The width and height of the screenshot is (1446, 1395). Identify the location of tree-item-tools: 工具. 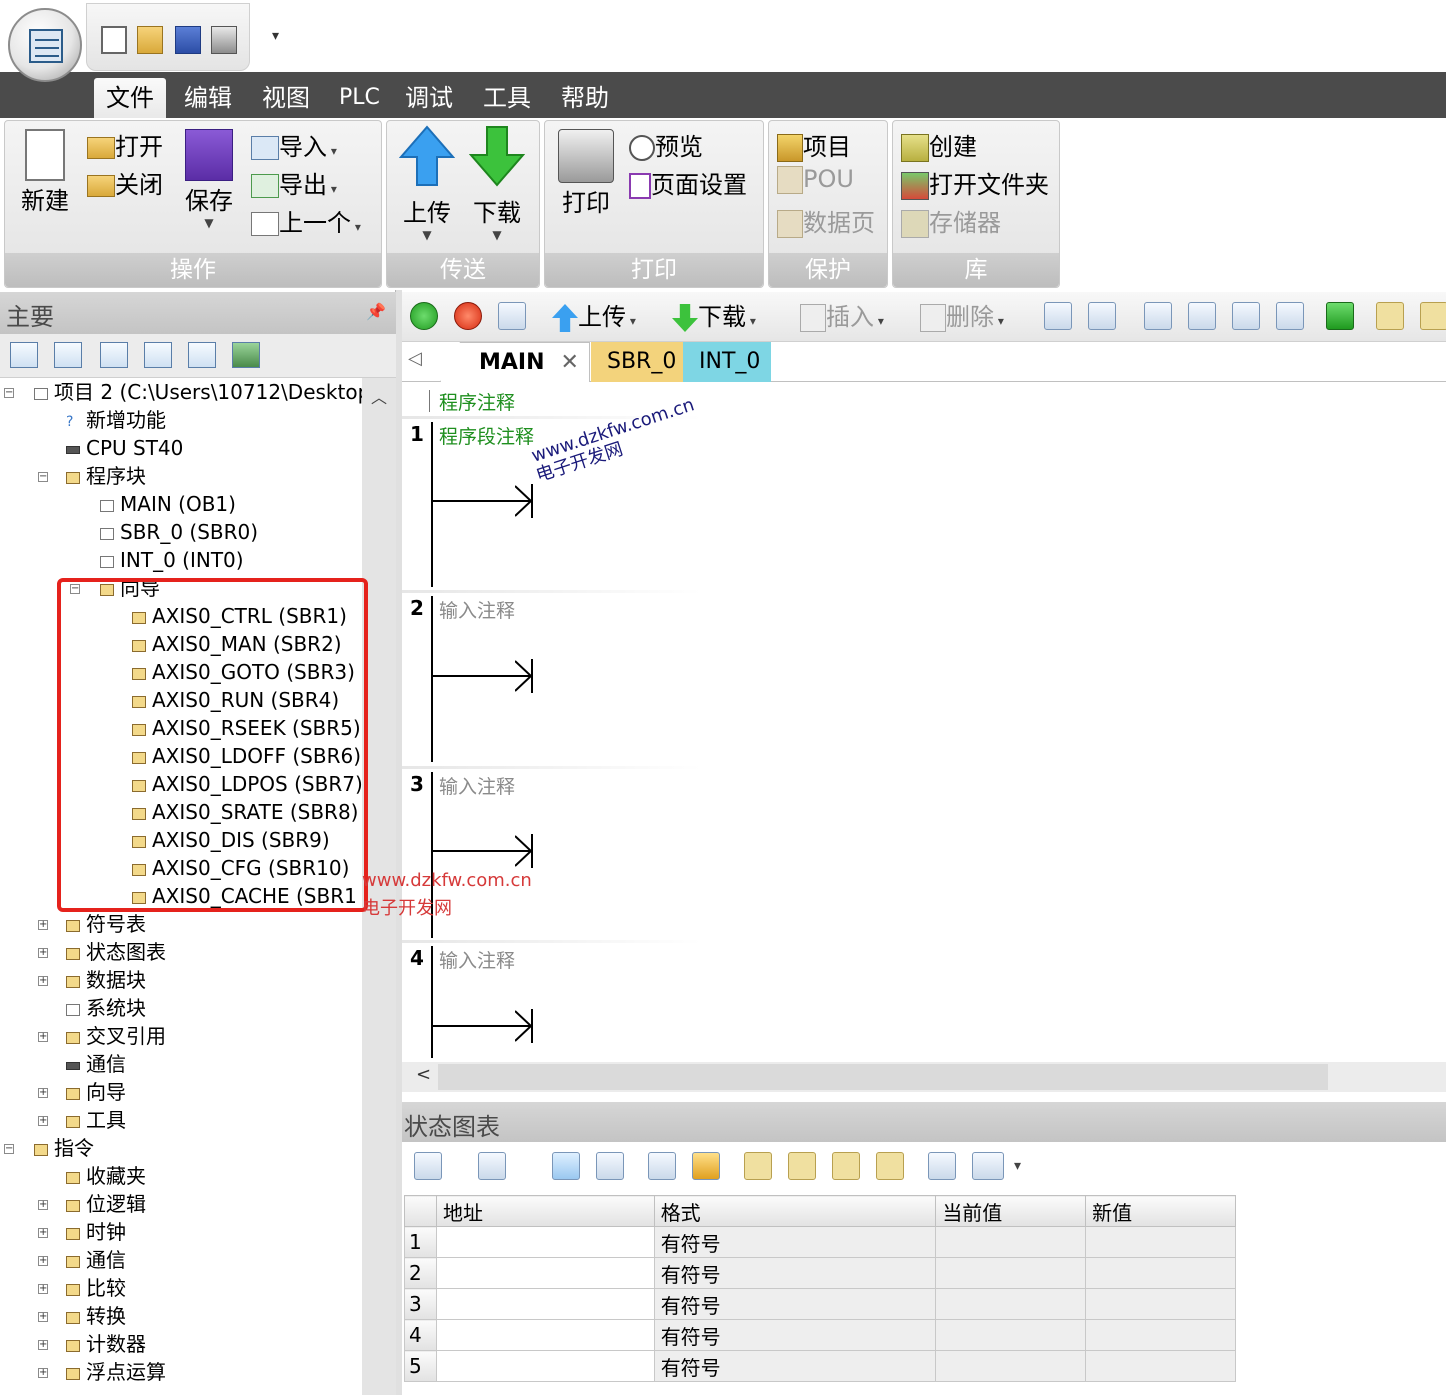
(96, 1120).